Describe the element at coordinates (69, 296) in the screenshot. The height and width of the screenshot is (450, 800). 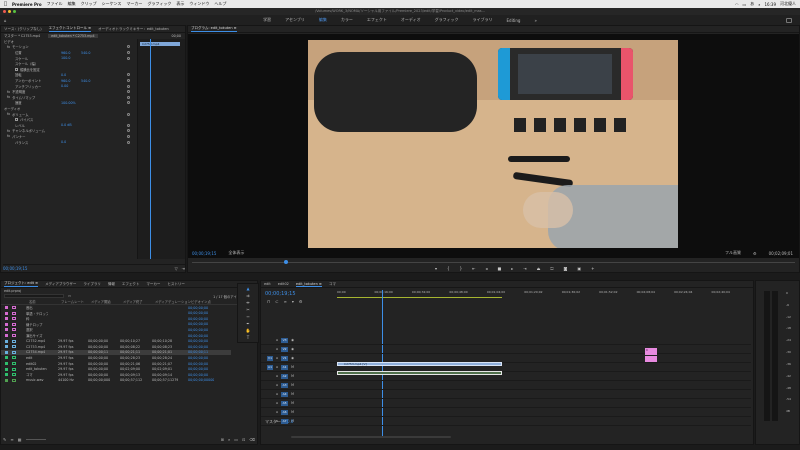
I see `new-bin-icon: ▭` at that location.